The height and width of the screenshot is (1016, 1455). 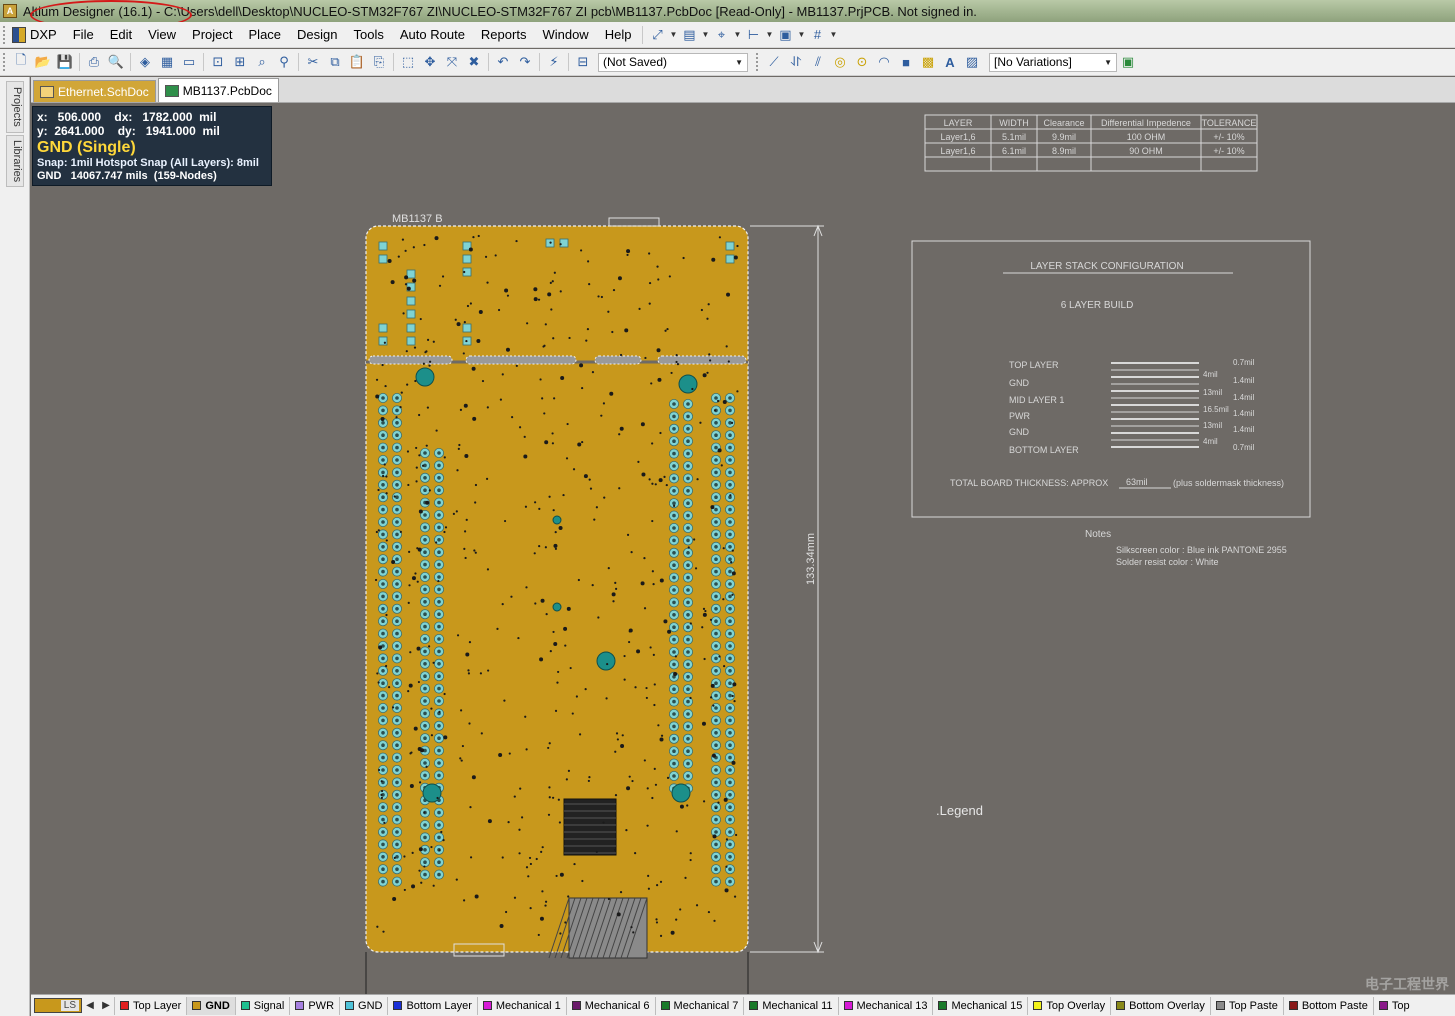 What do you see at coordinates (65, 62) in the screenshot?
I see `save-icon: 💾` at bounding box center [65, 62].